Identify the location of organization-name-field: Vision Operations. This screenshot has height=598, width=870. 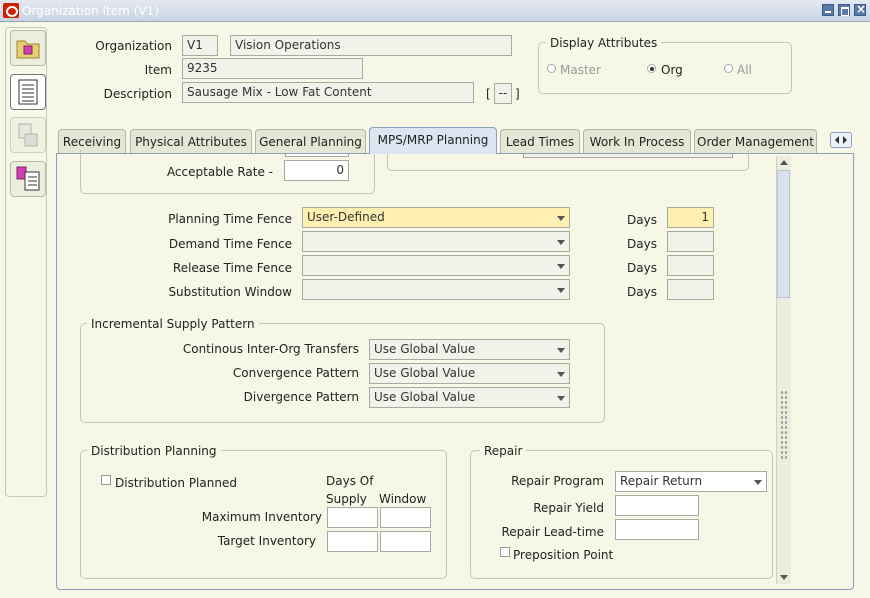
(371, 45).